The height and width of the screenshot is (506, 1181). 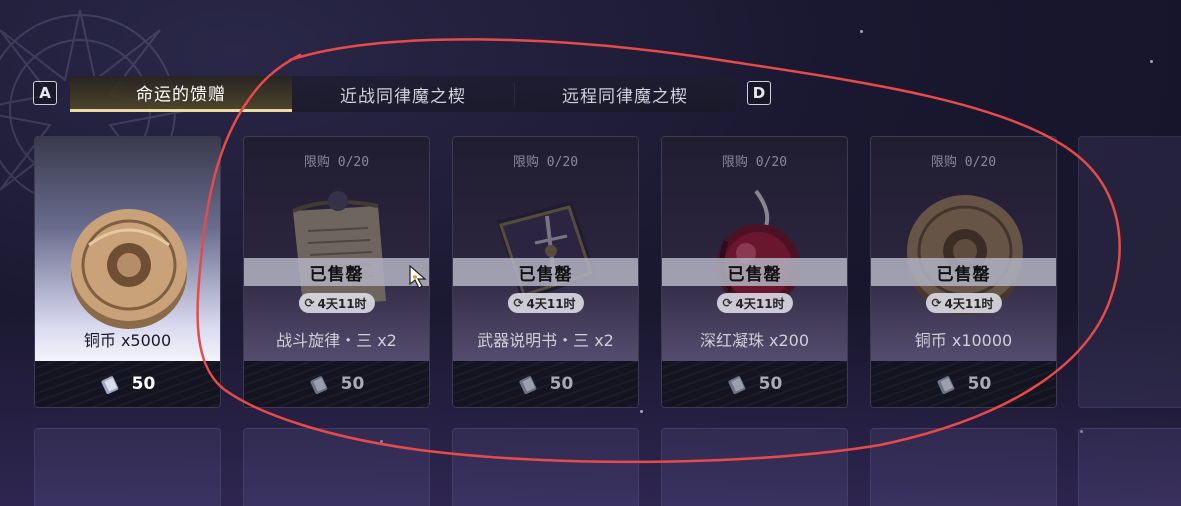 What do you see at coordinates (1129, 272) in the screenshot?
I see `shop-item-card-partial` at bounding box center [1129, 272].